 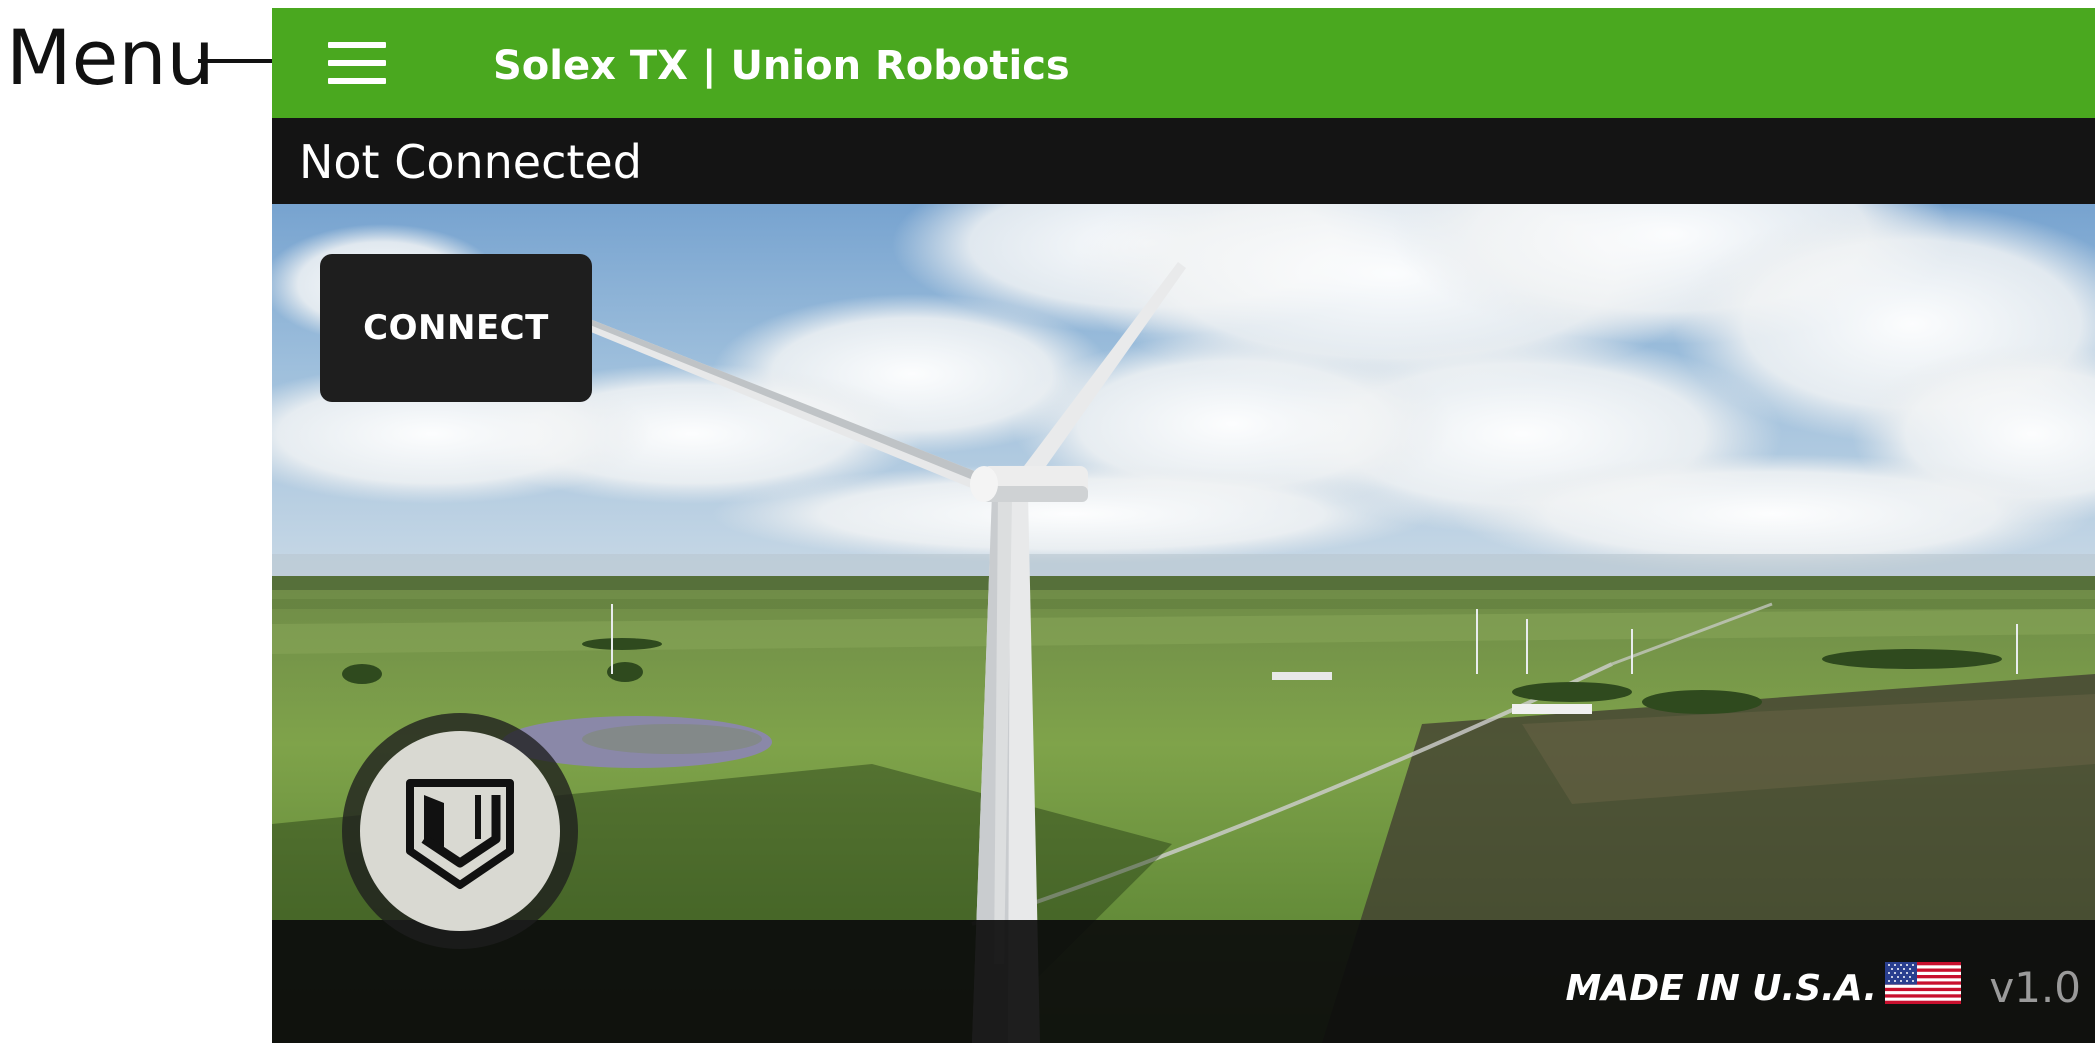 What do you see at coordinates (460, 834) in the screenshot?
I see `union-robotics-shield-logo-icon` at bounding box center [460, 834].